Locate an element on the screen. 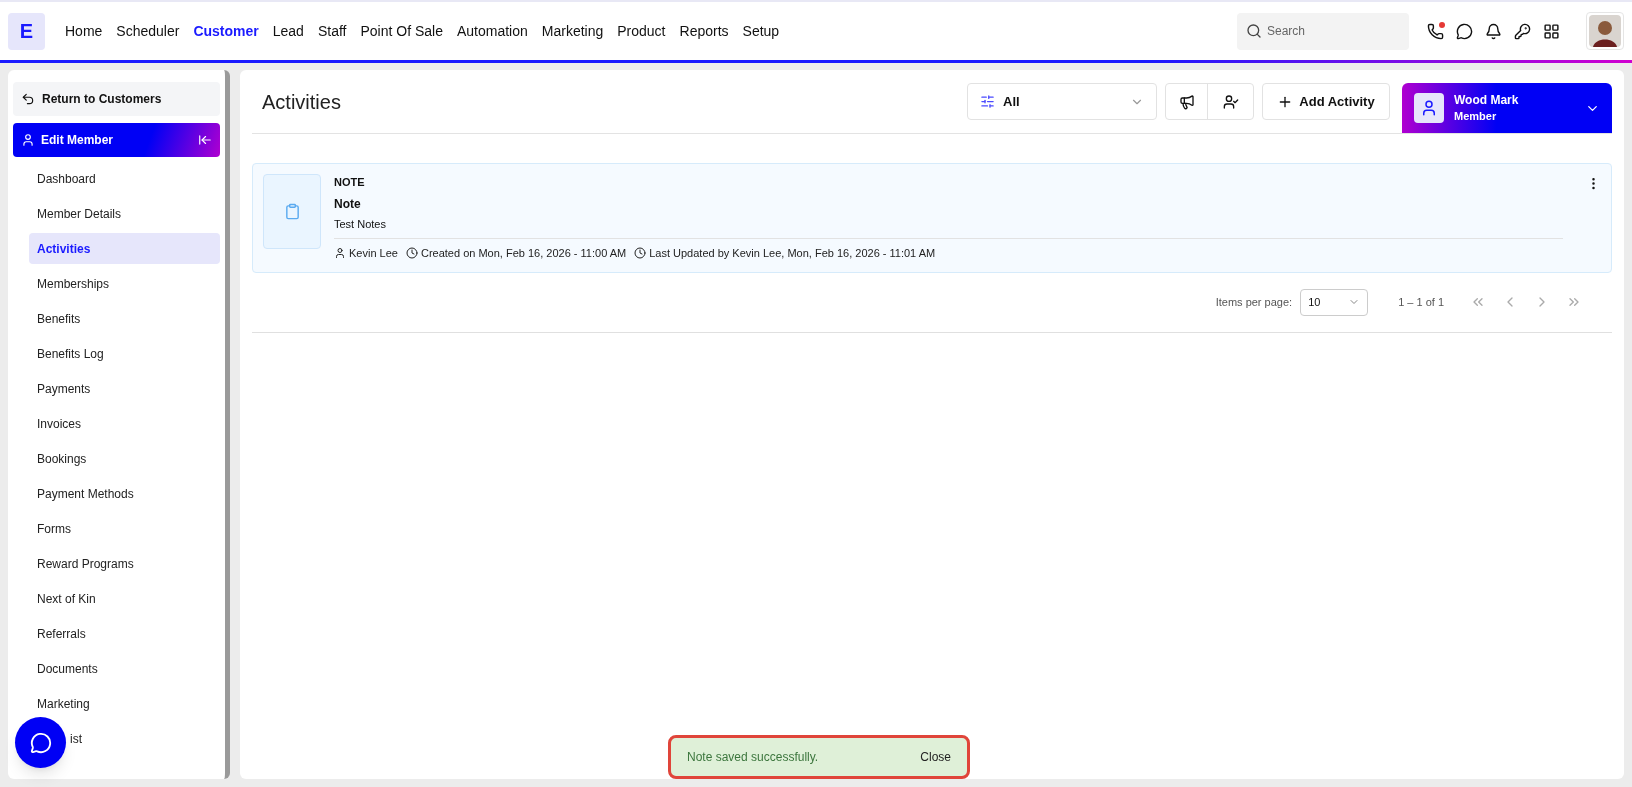 The height and width of the screenshot is (787, 1632). sidebar-item: Benefits Log is located at coordinates (124, 353).